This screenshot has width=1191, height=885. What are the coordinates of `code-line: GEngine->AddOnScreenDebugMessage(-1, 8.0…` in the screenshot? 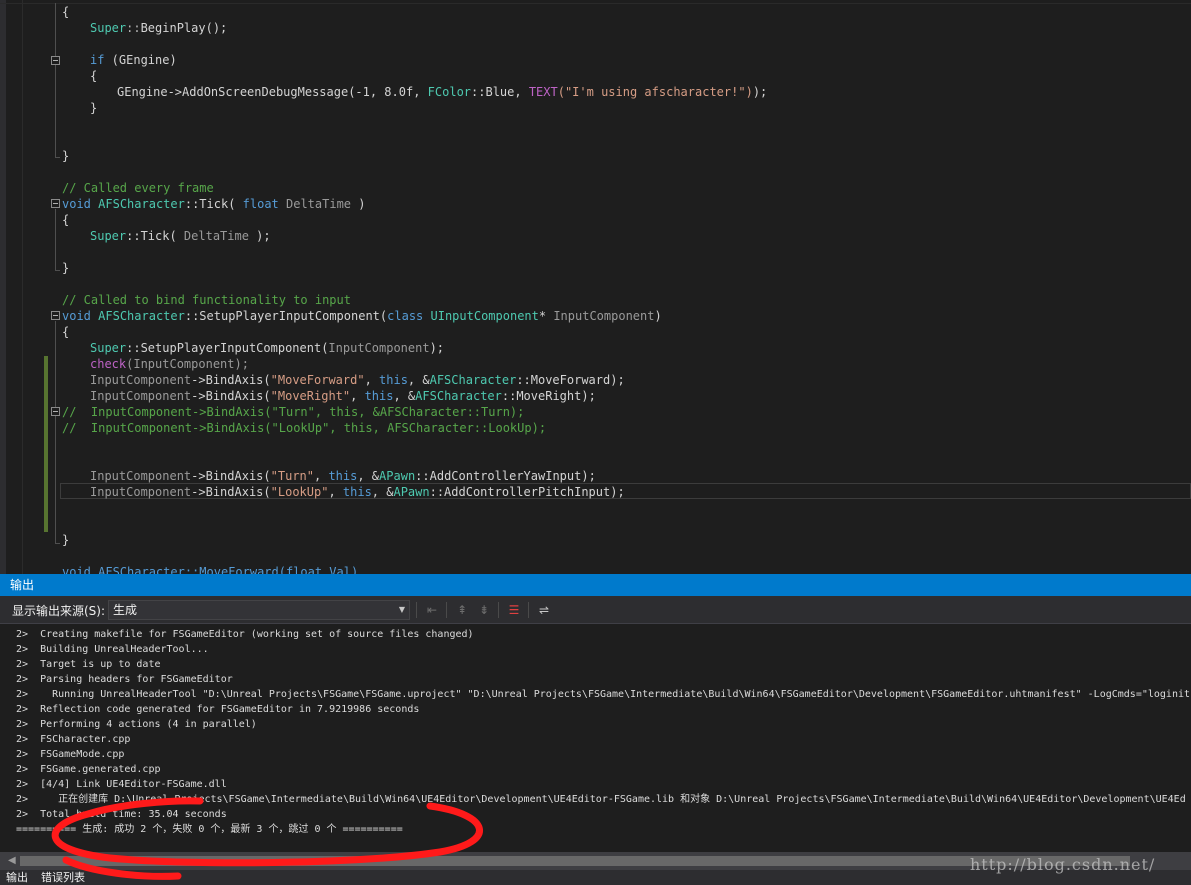 It's located at (442, 92).